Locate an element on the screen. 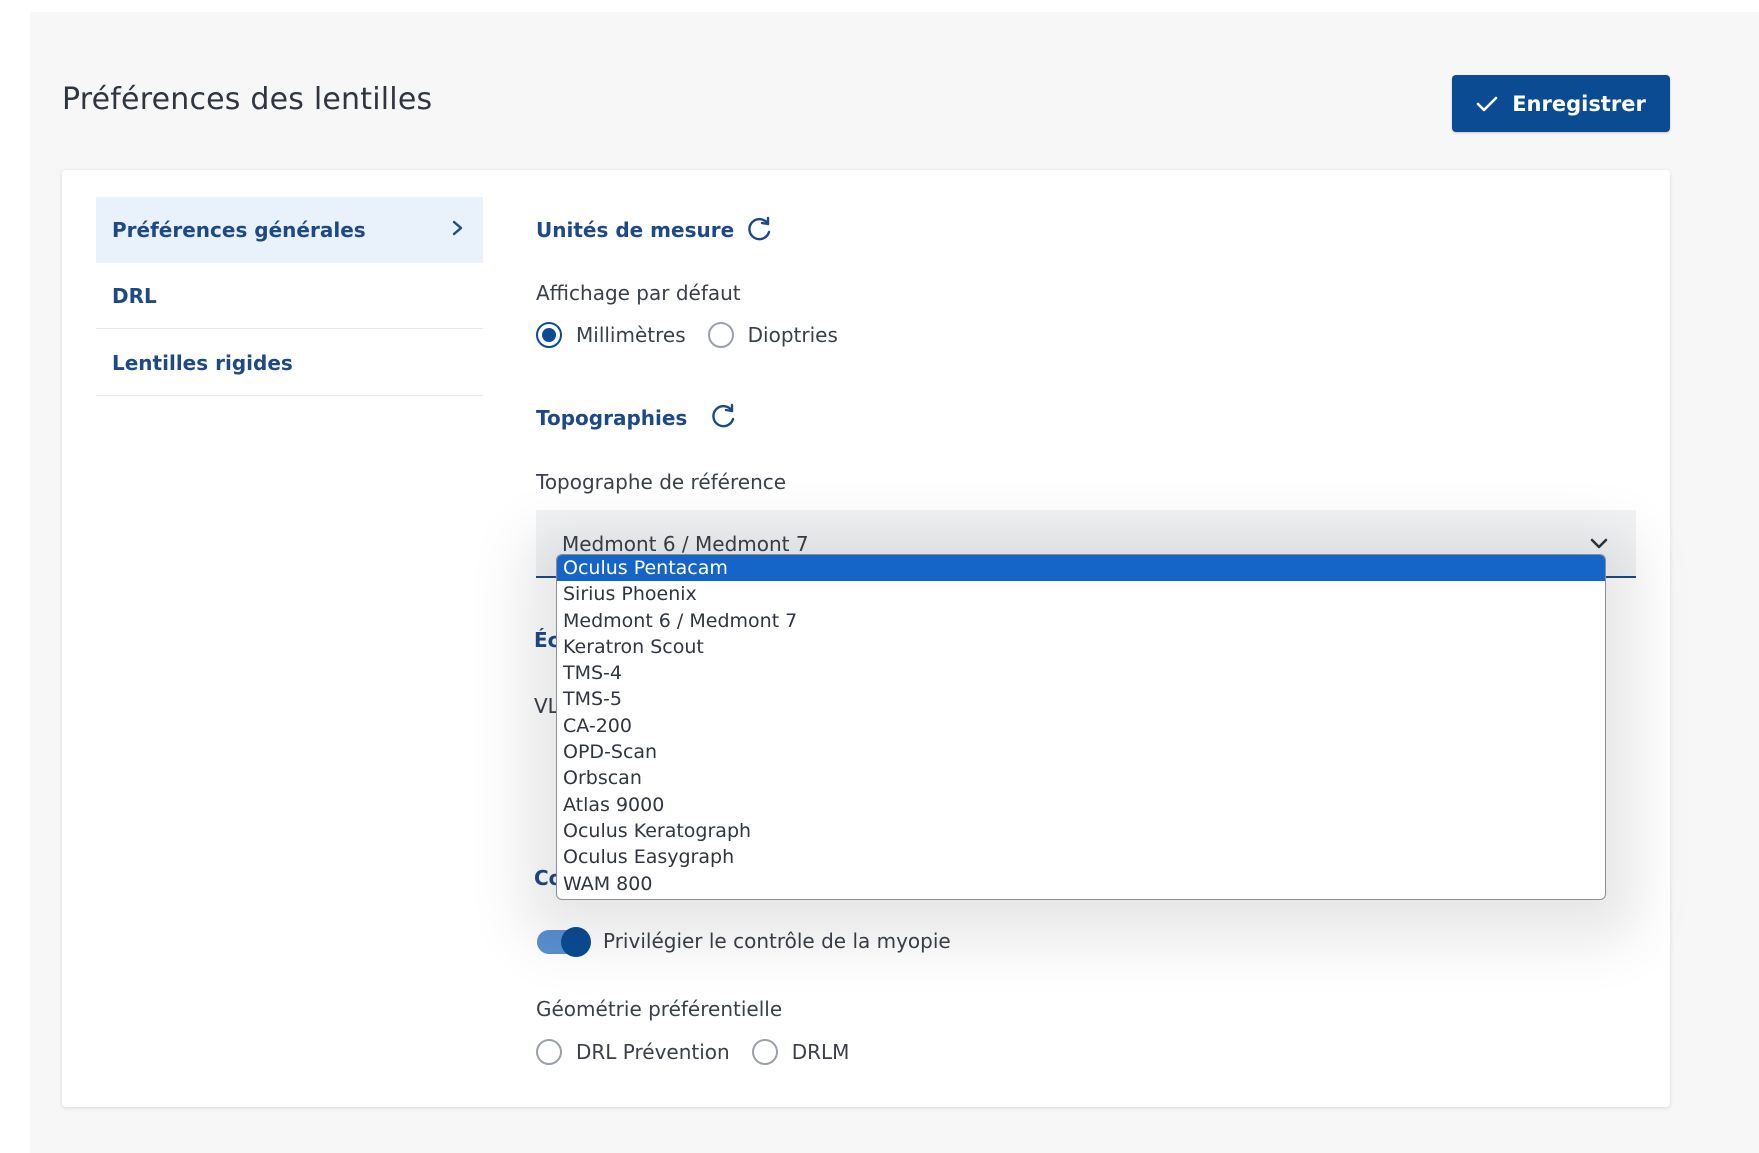 The height and width of the screenshot is (1153, 1759). myopia-toggle is located at coordinates (564, 942).